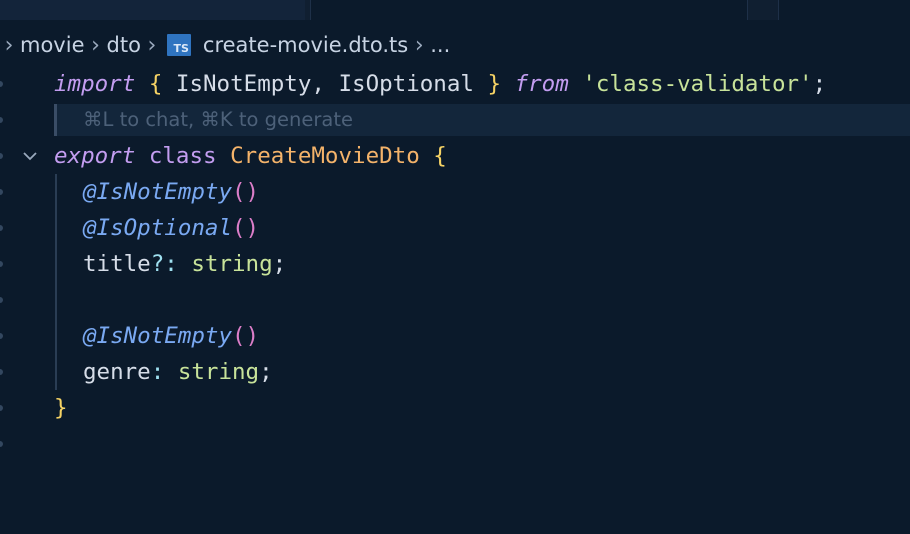  I want to click on typescript-file-icon: TS, so click(178, 45).